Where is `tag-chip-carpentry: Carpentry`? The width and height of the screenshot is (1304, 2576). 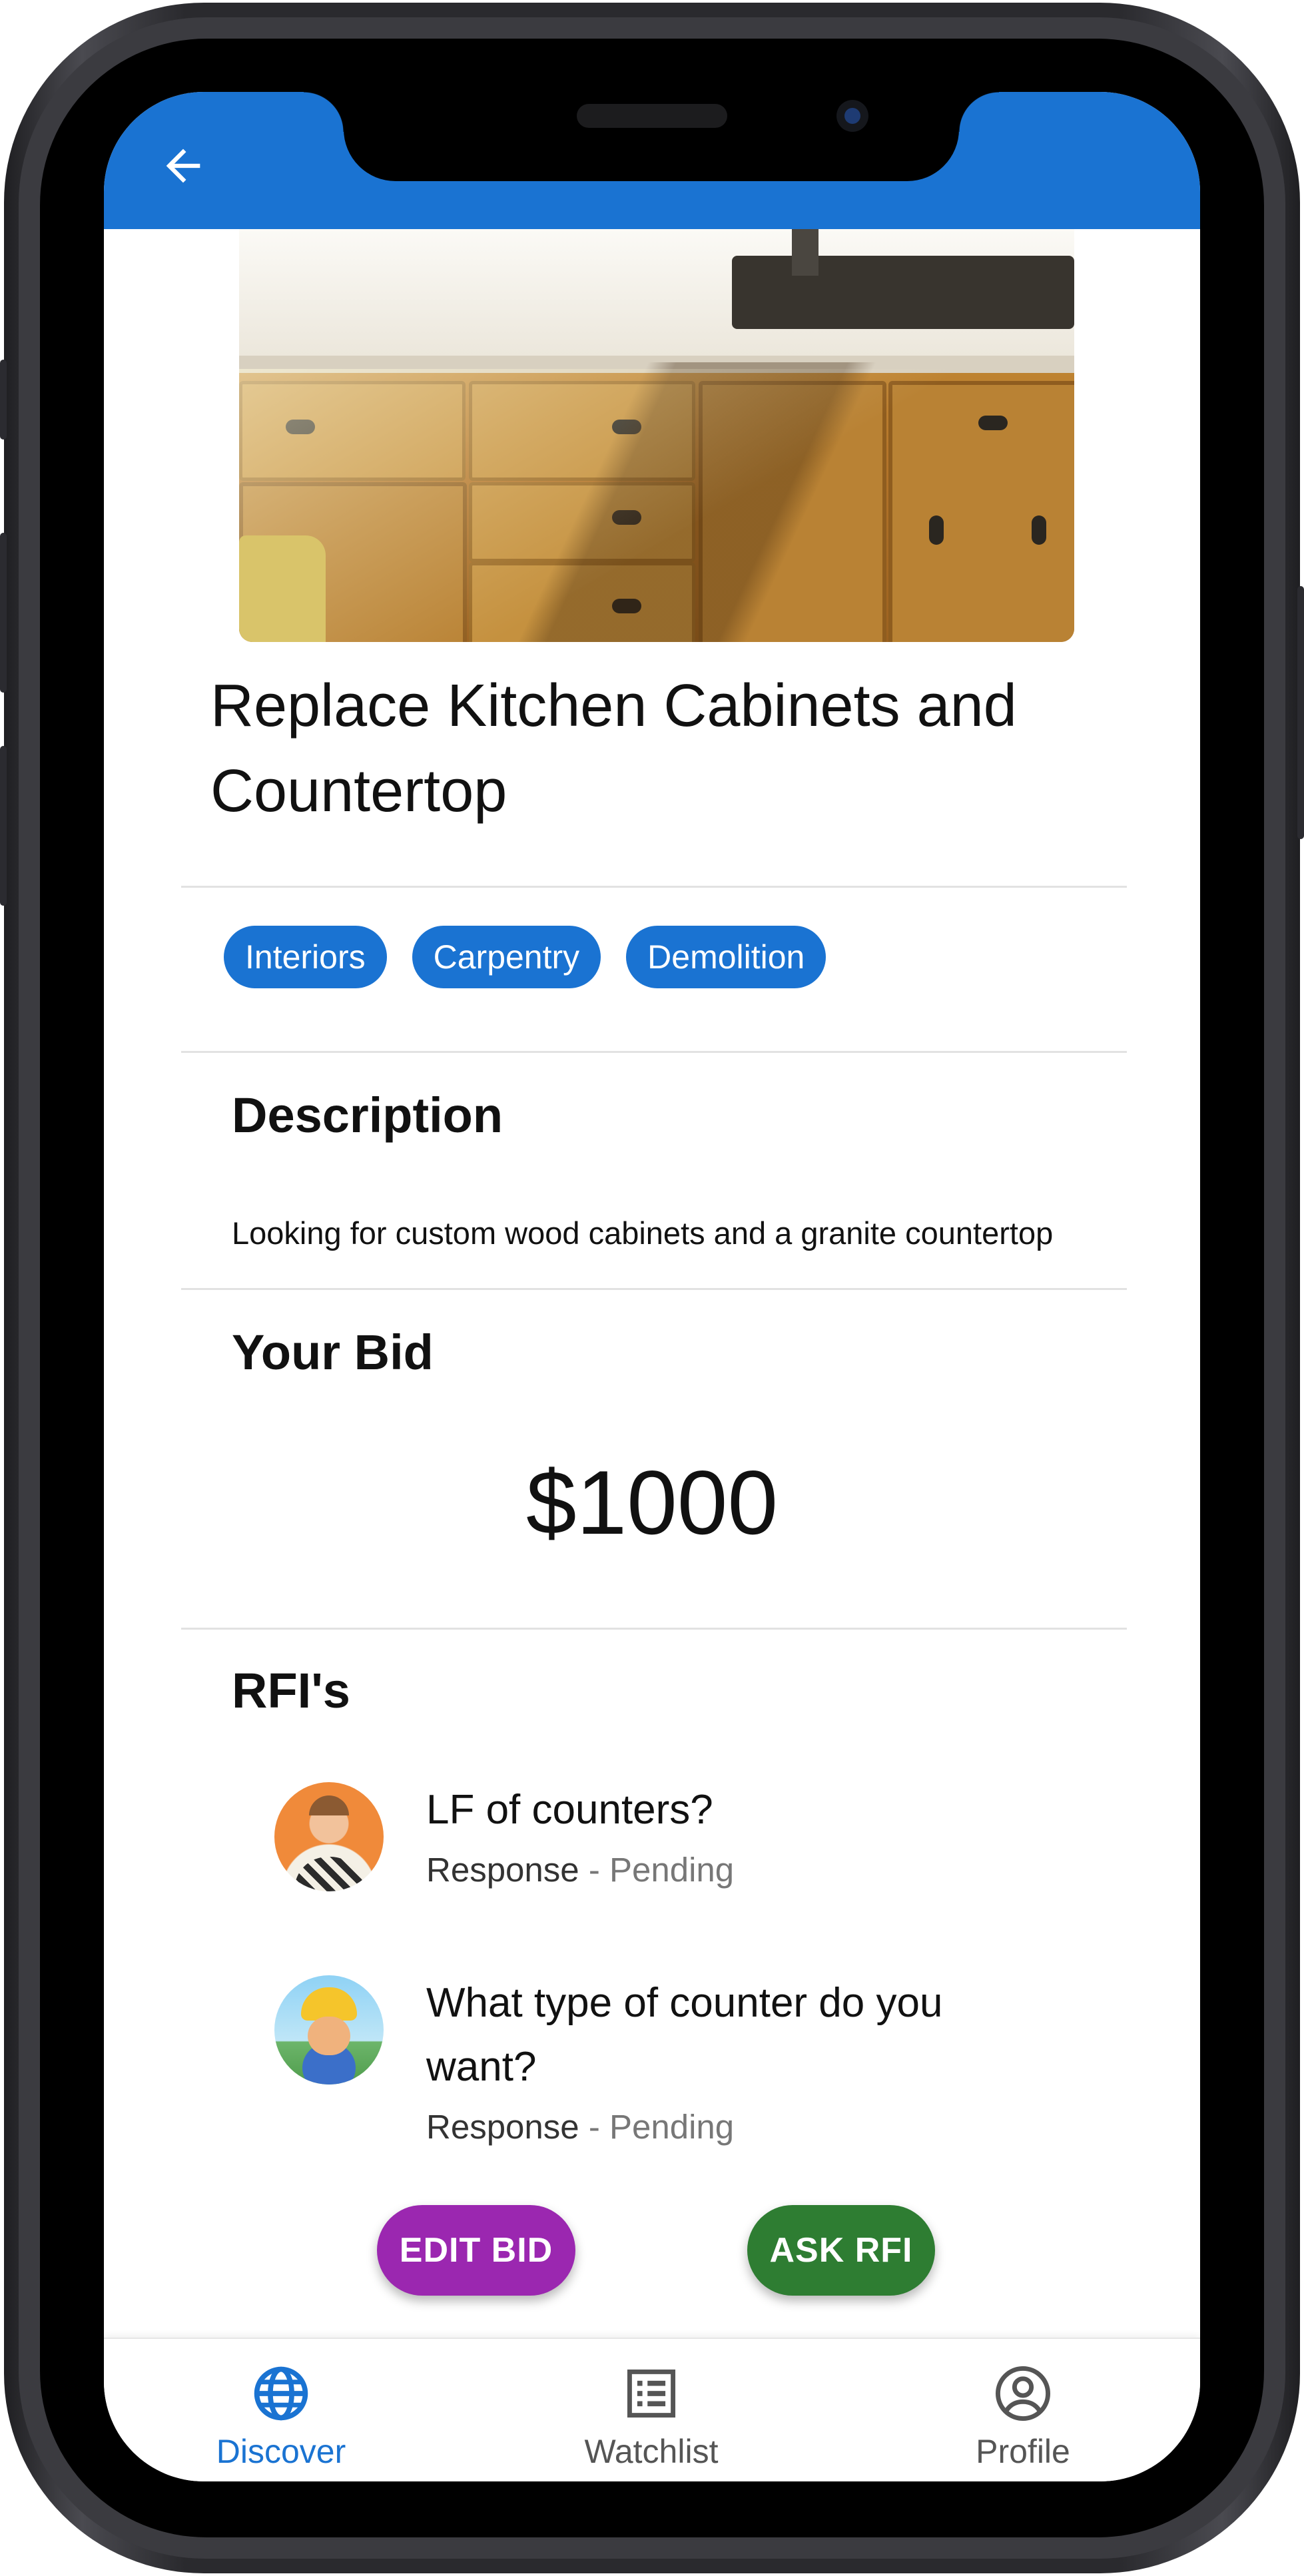
tag-chip-carpentry: Carpentry is located at coordinates (507, 957).